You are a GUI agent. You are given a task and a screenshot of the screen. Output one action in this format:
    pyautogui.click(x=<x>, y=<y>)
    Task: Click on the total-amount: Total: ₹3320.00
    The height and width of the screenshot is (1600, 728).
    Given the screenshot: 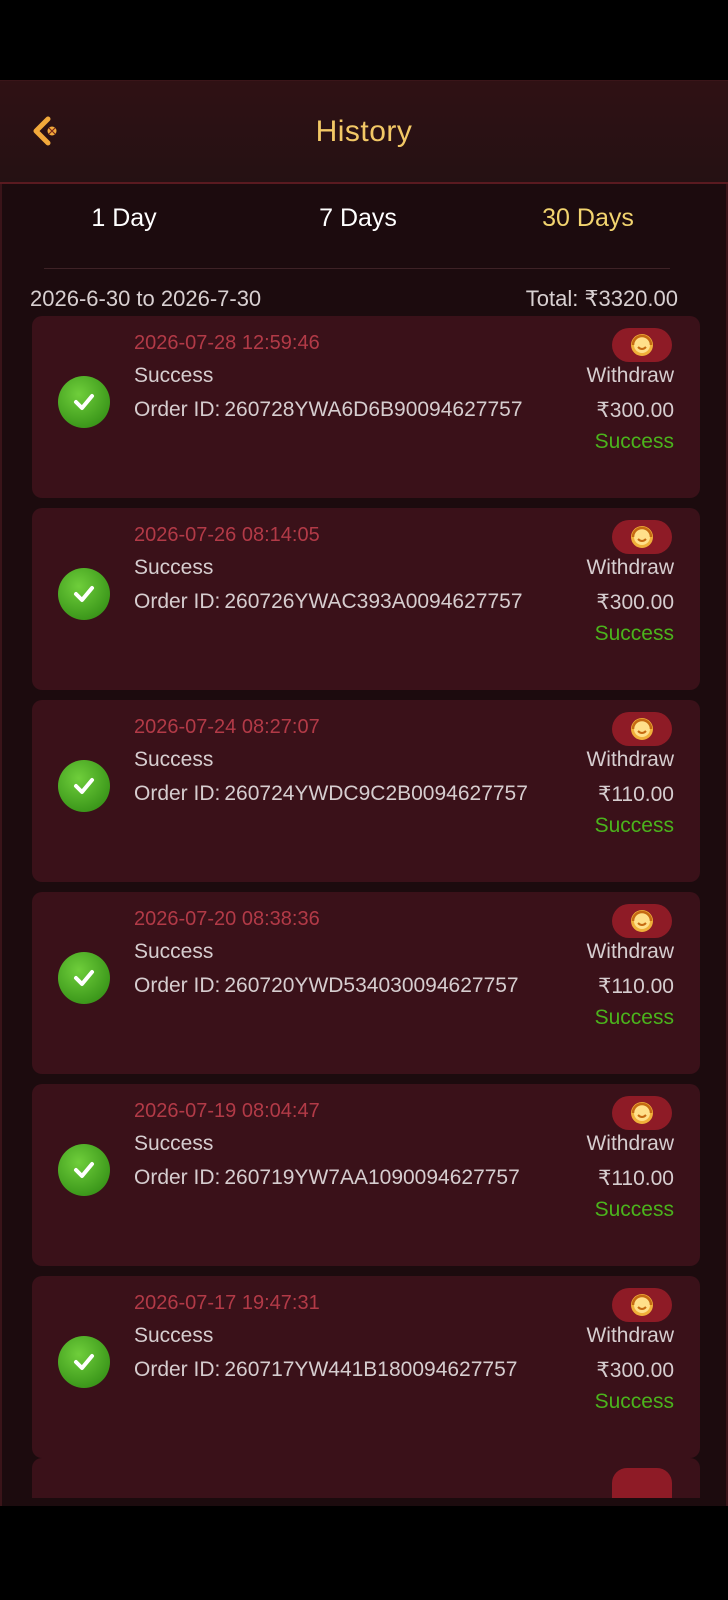 What is the action you would take?
    pyautogui.click(x=601, y=298)
    